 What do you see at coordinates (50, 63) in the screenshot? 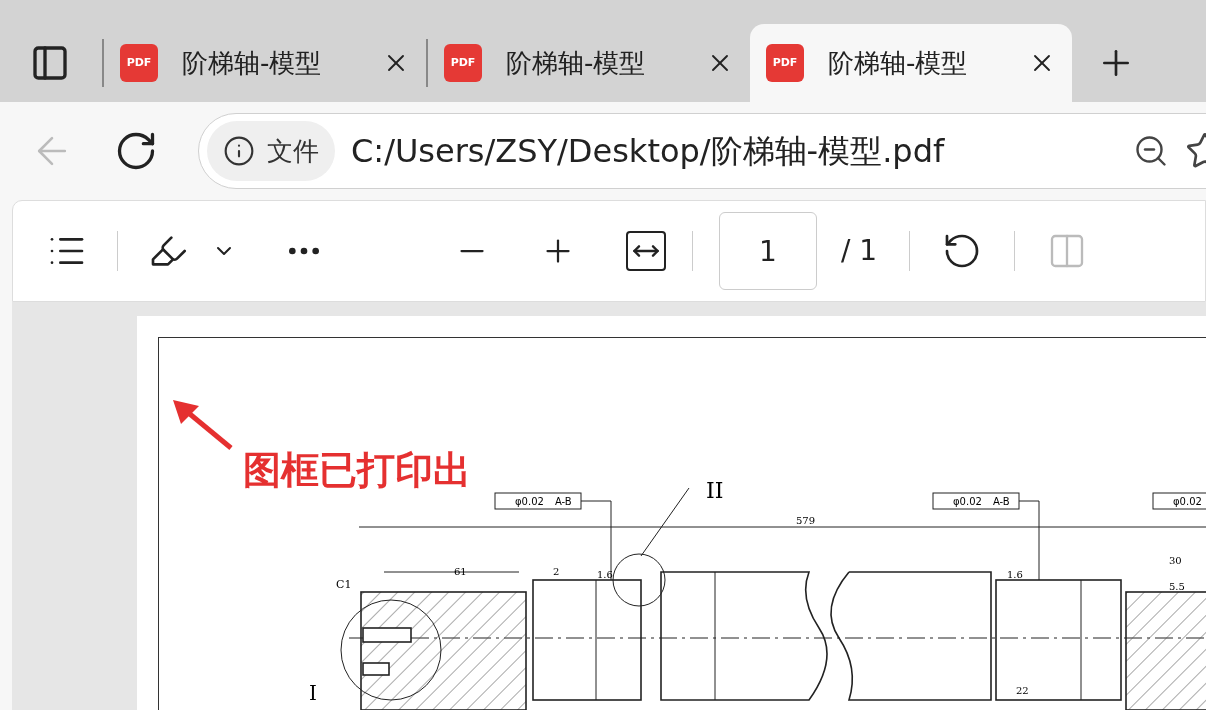
I see `sidebar-icon` at bounding box center [50, 63].